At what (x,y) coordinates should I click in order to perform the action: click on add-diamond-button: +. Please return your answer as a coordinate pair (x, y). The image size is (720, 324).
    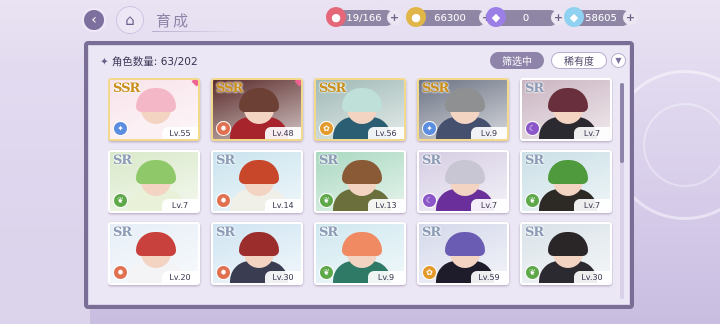
    Looking at the image, I should click on (630, 17).